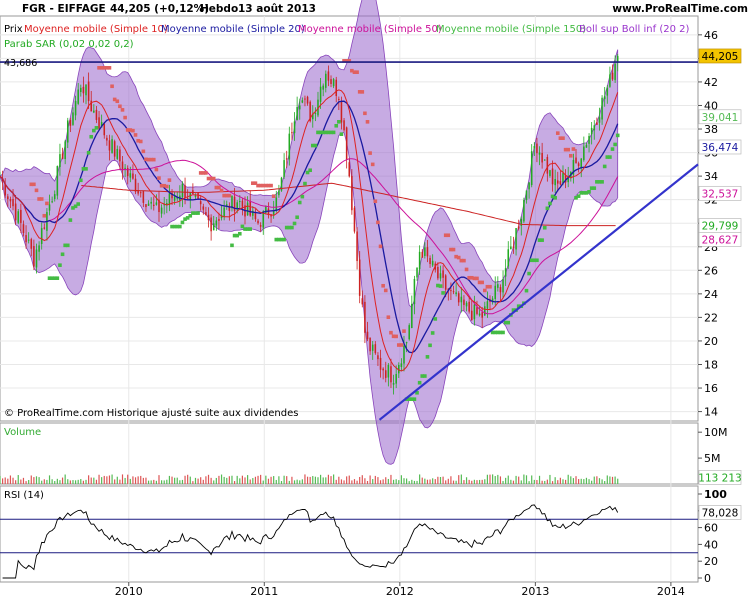  What do you see at coordinates (720, 194) in the screenshot?
I see `price-badge: 32,537` at bounding box center [720, 194].